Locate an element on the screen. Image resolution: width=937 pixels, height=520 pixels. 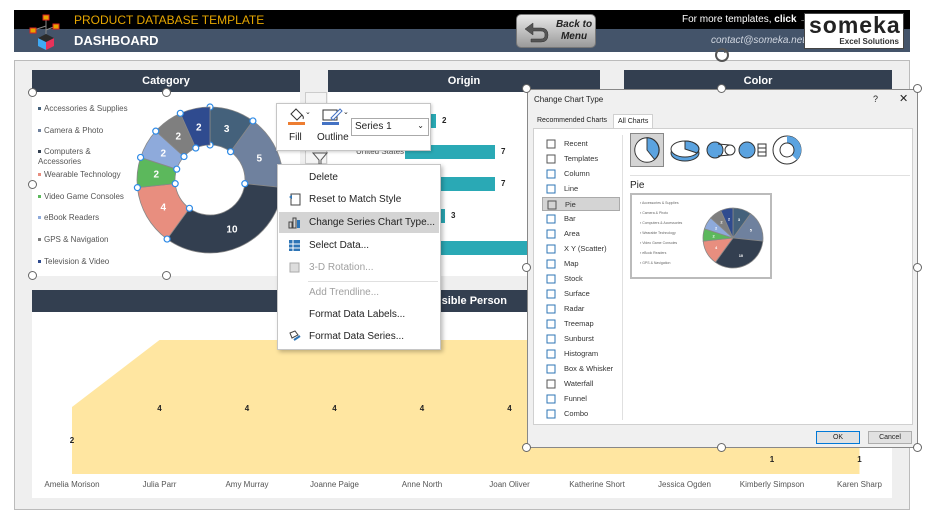
close-button: ✕ is located at coordinates (903, 98).